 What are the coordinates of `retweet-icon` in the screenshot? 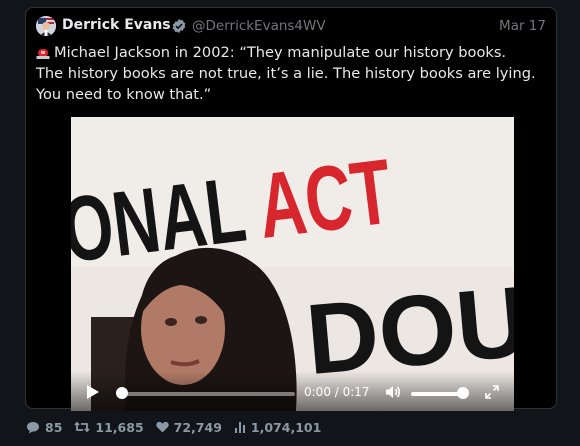 It's located at (82, 427).